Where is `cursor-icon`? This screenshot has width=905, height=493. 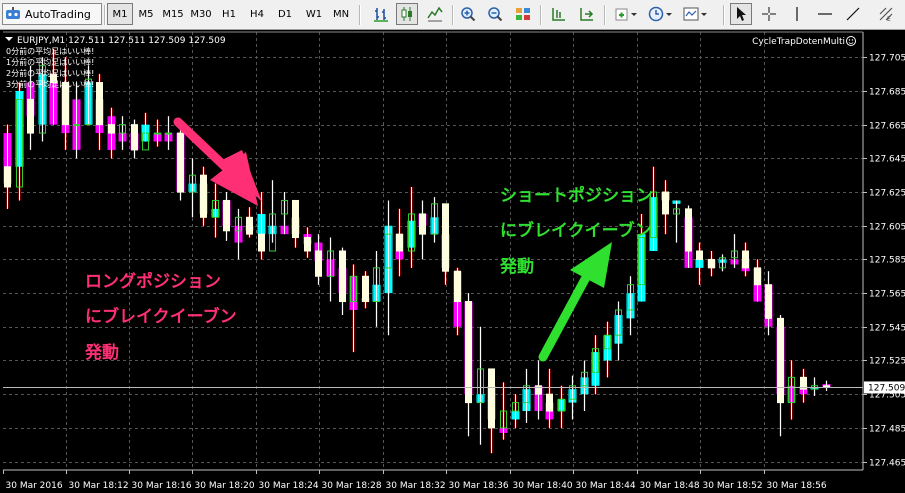 cursor-icon is located at coordinates (741, 14).